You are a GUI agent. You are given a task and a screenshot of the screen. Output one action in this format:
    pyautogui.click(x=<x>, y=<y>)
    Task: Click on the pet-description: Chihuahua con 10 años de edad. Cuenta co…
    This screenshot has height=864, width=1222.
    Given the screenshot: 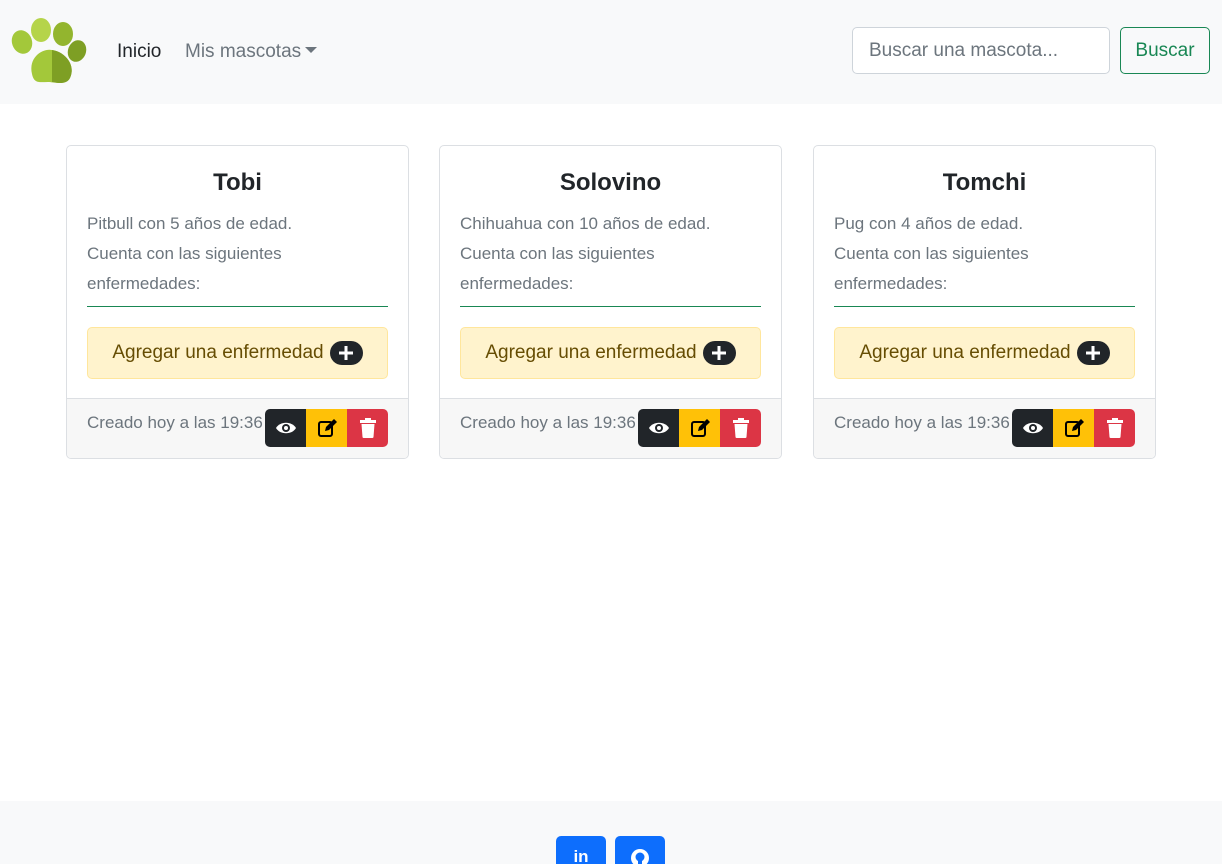 What is the action you would take?
    pyautogui.click(x=610, y=254)
    